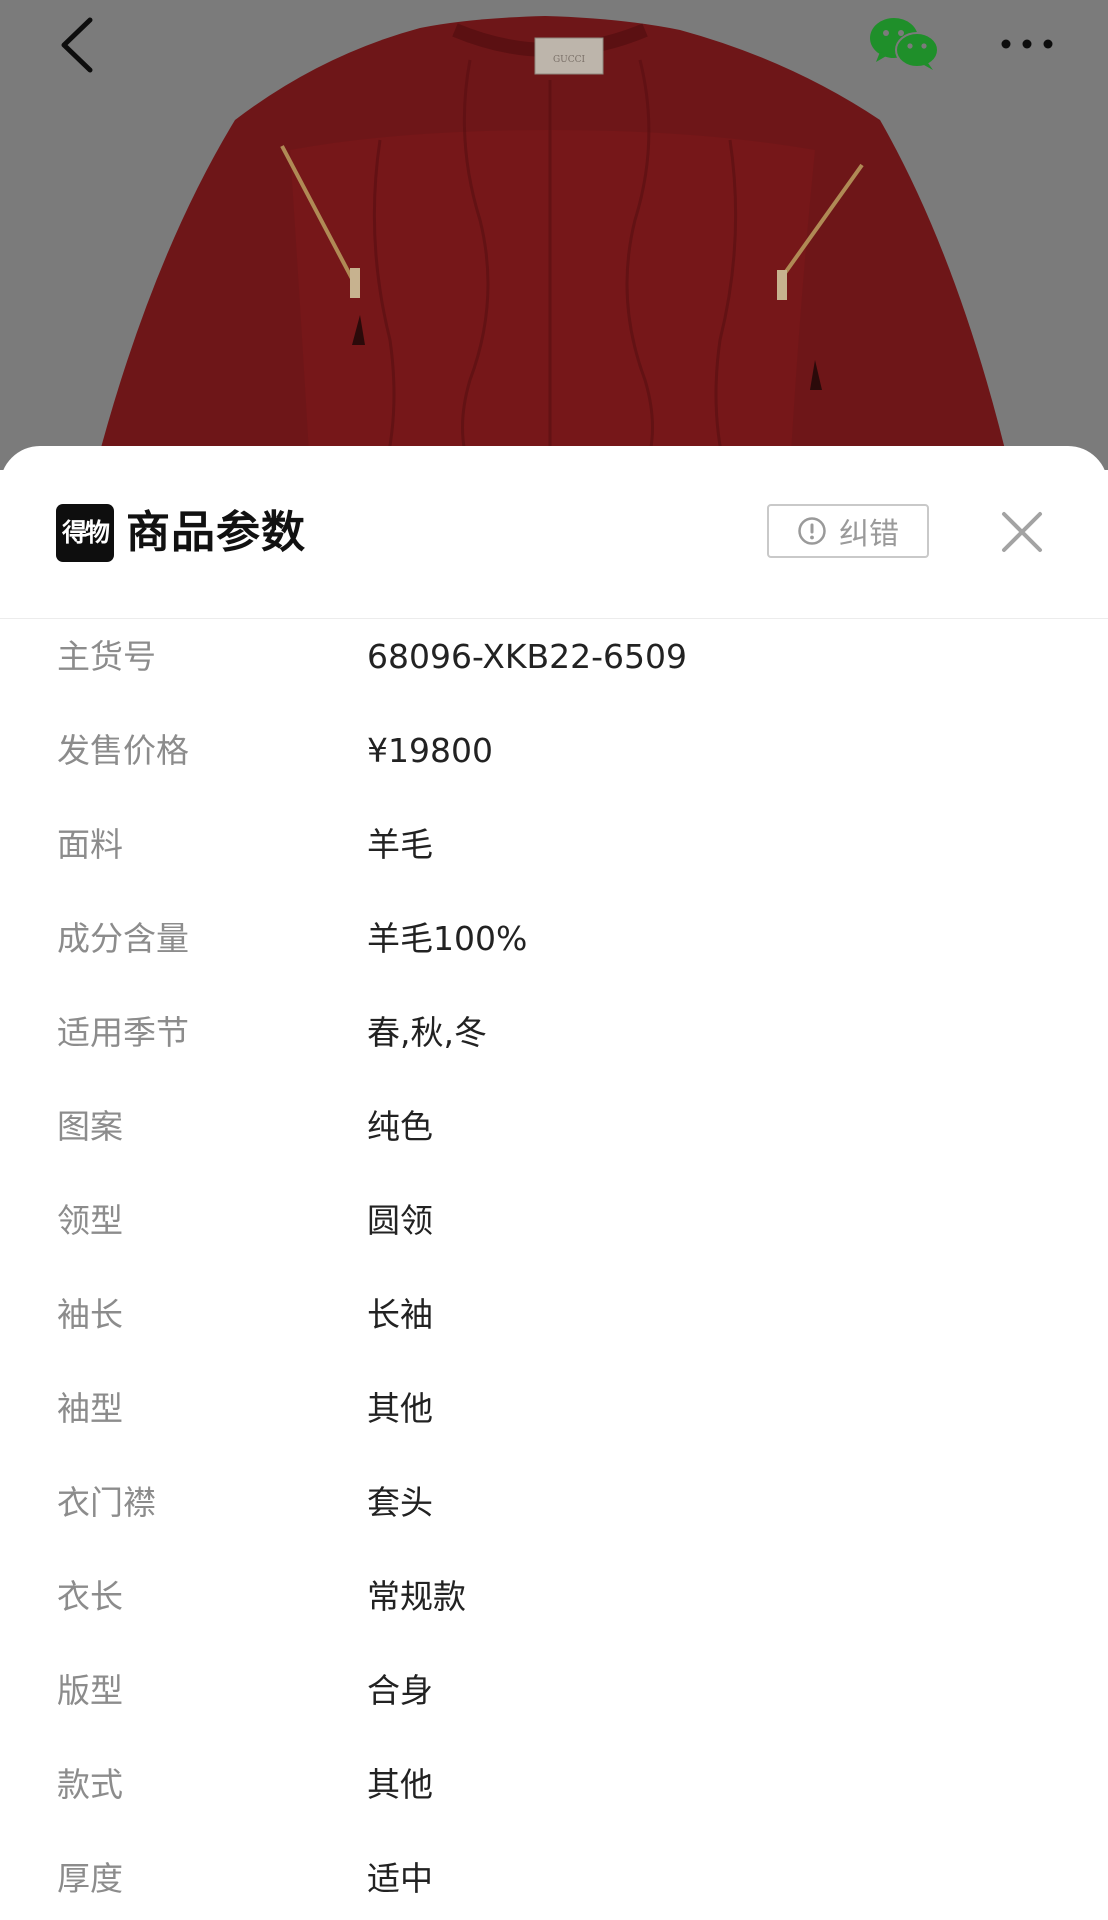  Describe the element at coordinates (90, 1126) in the screenshot. I see `param-label: 图案` at that location.